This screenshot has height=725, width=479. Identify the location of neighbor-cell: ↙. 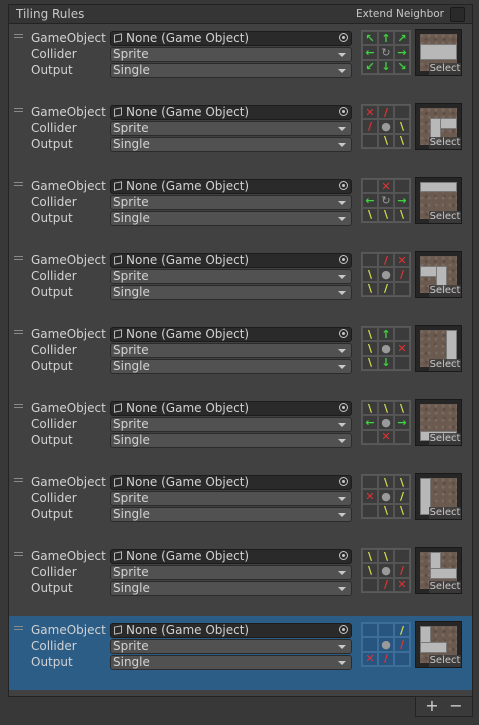
(370, 66).